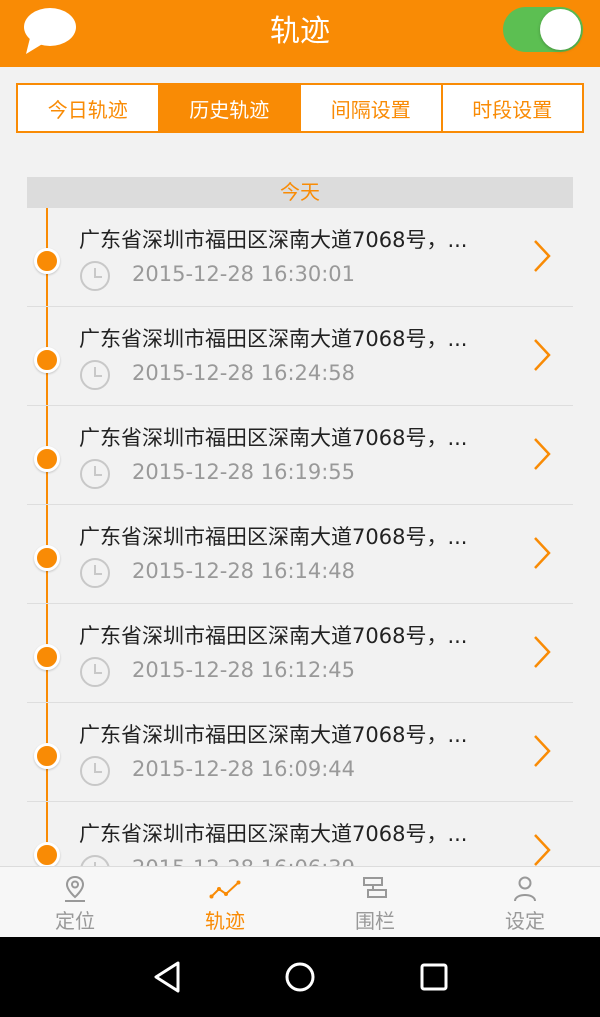  What do you see at coordinates (225, 902) in the screenshot?
I see `nav-item-track: 轨迹` at bounding box center [225, 902].